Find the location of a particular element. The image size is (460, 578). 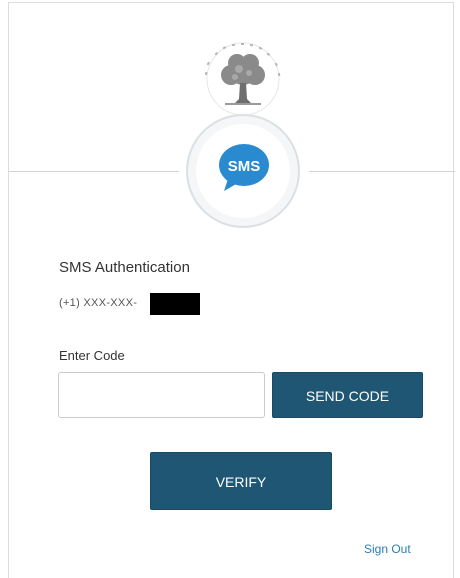

sms-chat-bubble-icon: SMS is located at coordinates (244, 170).